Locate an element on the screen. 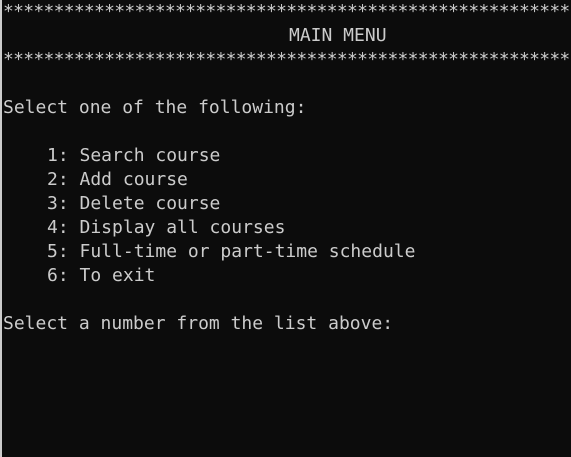 This screenshot has width=571, height=457. menu-item-exit: 6: To exit is located at coordinates (101, 275).